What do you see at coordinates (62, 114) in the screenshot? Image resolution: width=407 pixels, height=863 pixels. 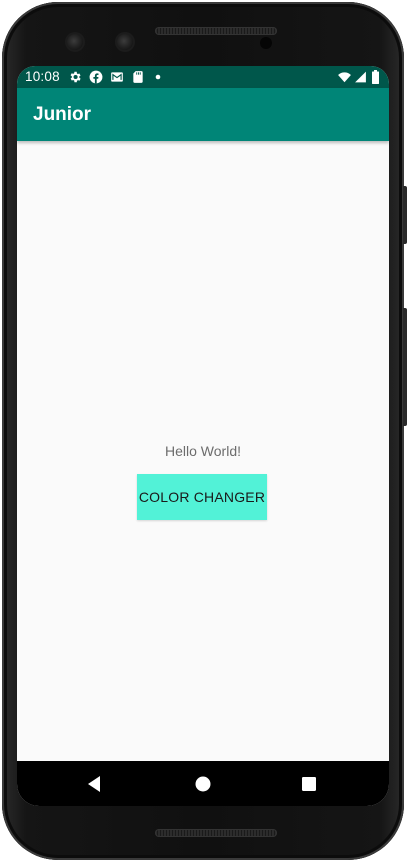 I see `app-title: Junior` at bounding box center [62, 114].